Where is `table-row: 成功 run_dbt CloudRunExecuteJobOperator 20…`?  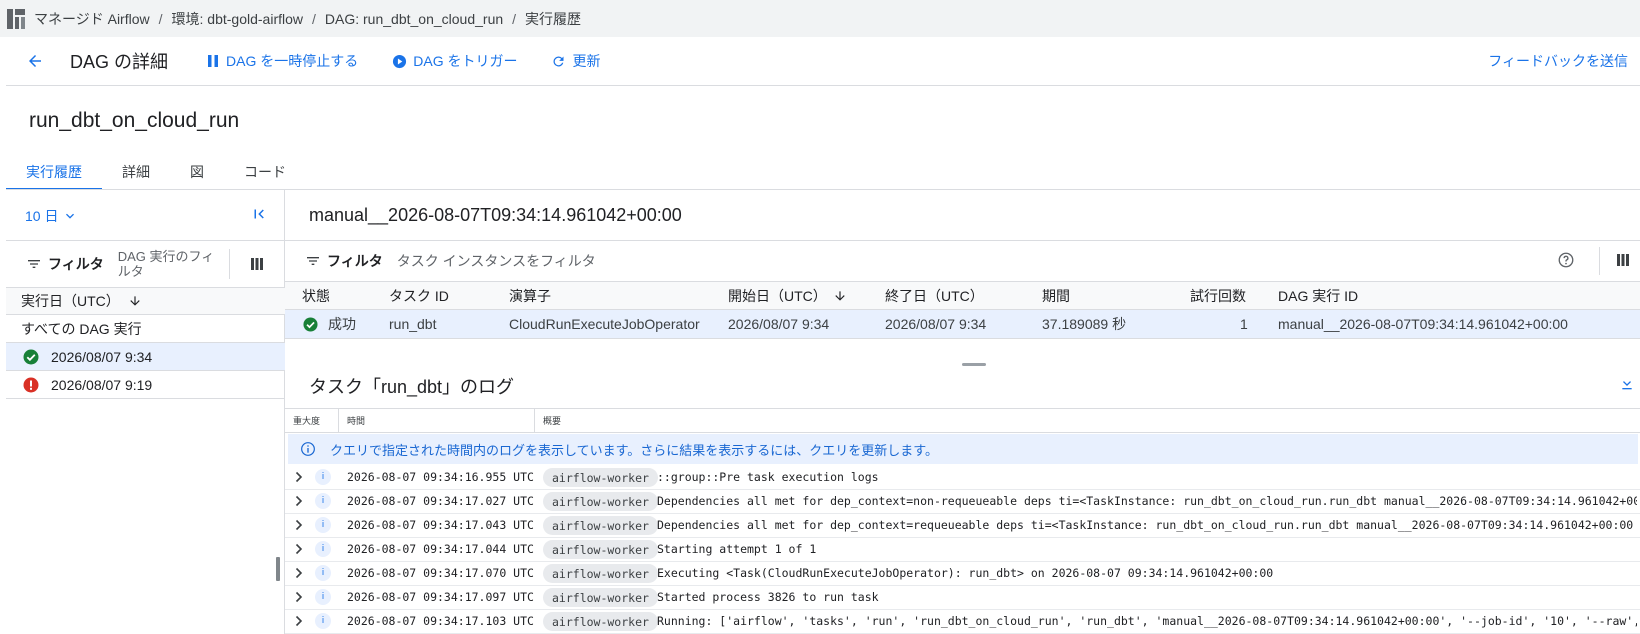 table-row: 成功 run_dbt CloudRunExecuteJobOperator 20… is located at coordinates (962, 324).